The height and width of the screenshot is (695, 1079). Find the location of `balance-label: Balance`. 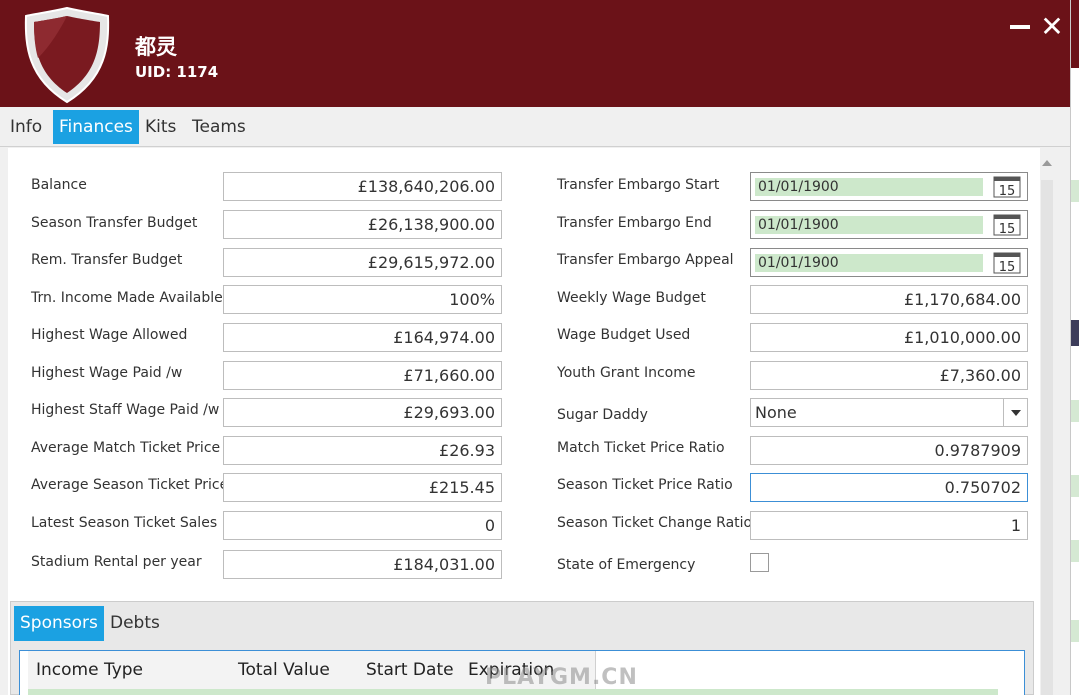

balance-label: Balance is located at coordinates (59, 185).